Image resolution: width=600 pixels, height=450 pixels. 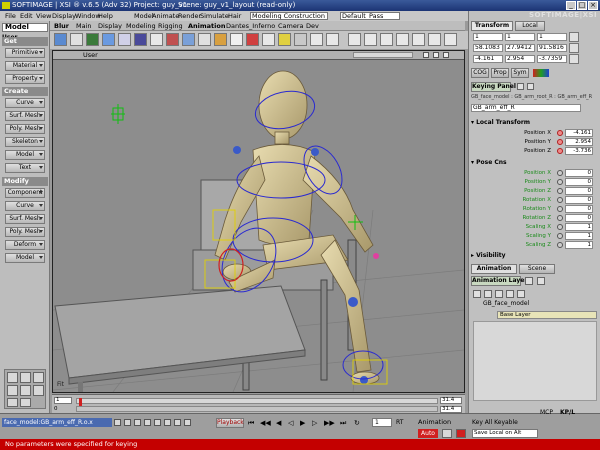 I want to click on timeline-end2-field: 31.4, so click(x=451, y=409).